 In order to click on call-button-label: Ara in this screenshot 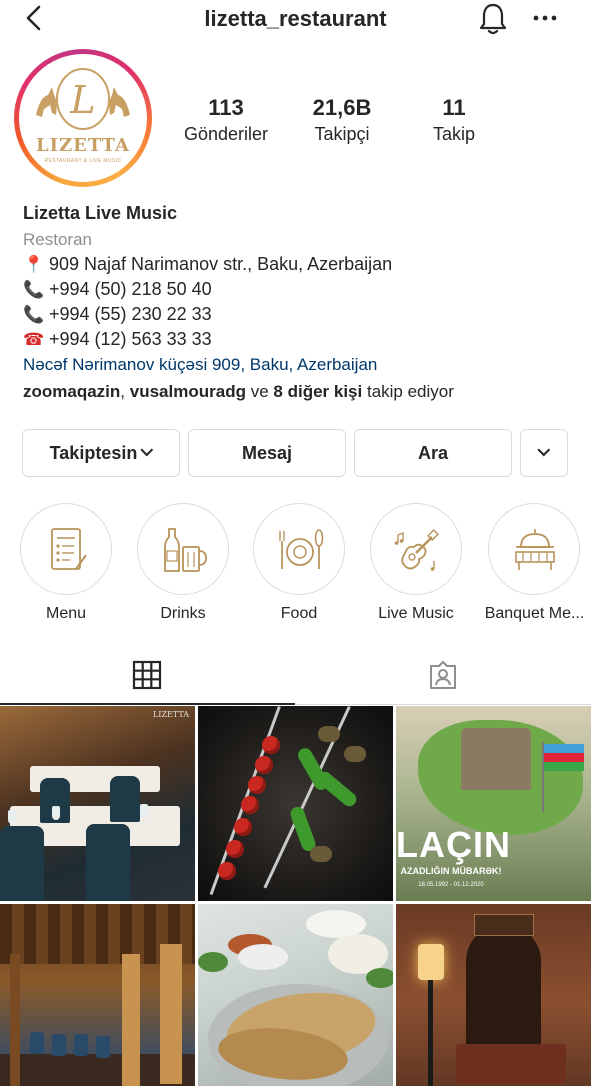, I will do `click(432, 452)`.